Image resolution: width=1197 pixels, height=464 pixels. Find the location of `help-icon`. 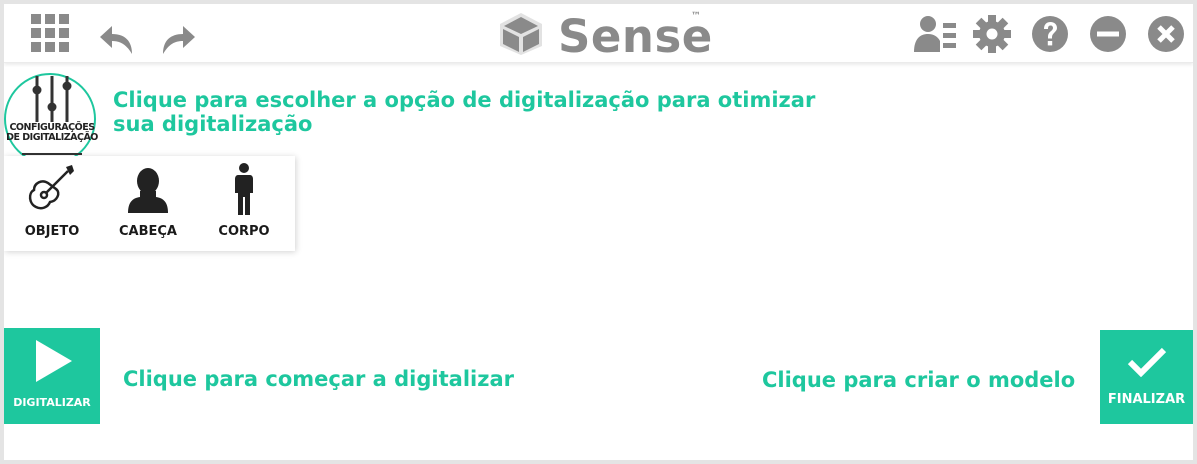

help-icon is located at coordinates (1050, 34).